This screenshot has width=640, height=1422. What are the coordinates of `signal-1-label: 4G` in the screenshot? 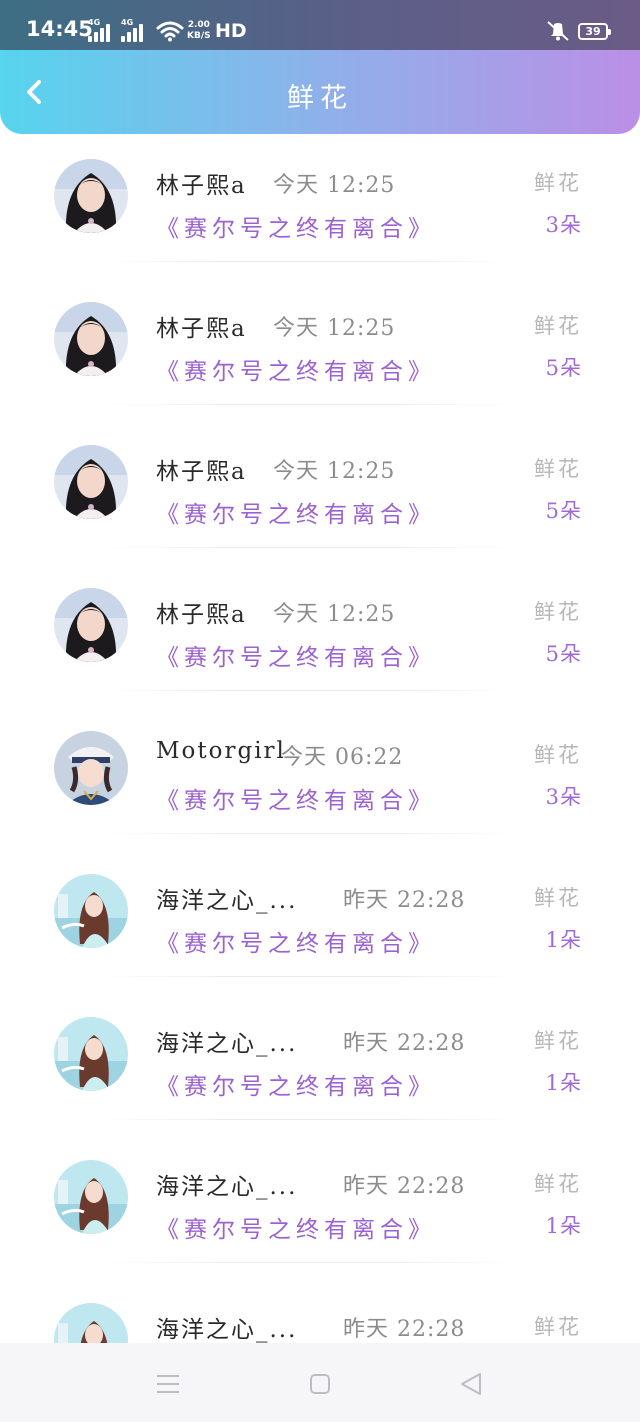 It's located at (94, 22).